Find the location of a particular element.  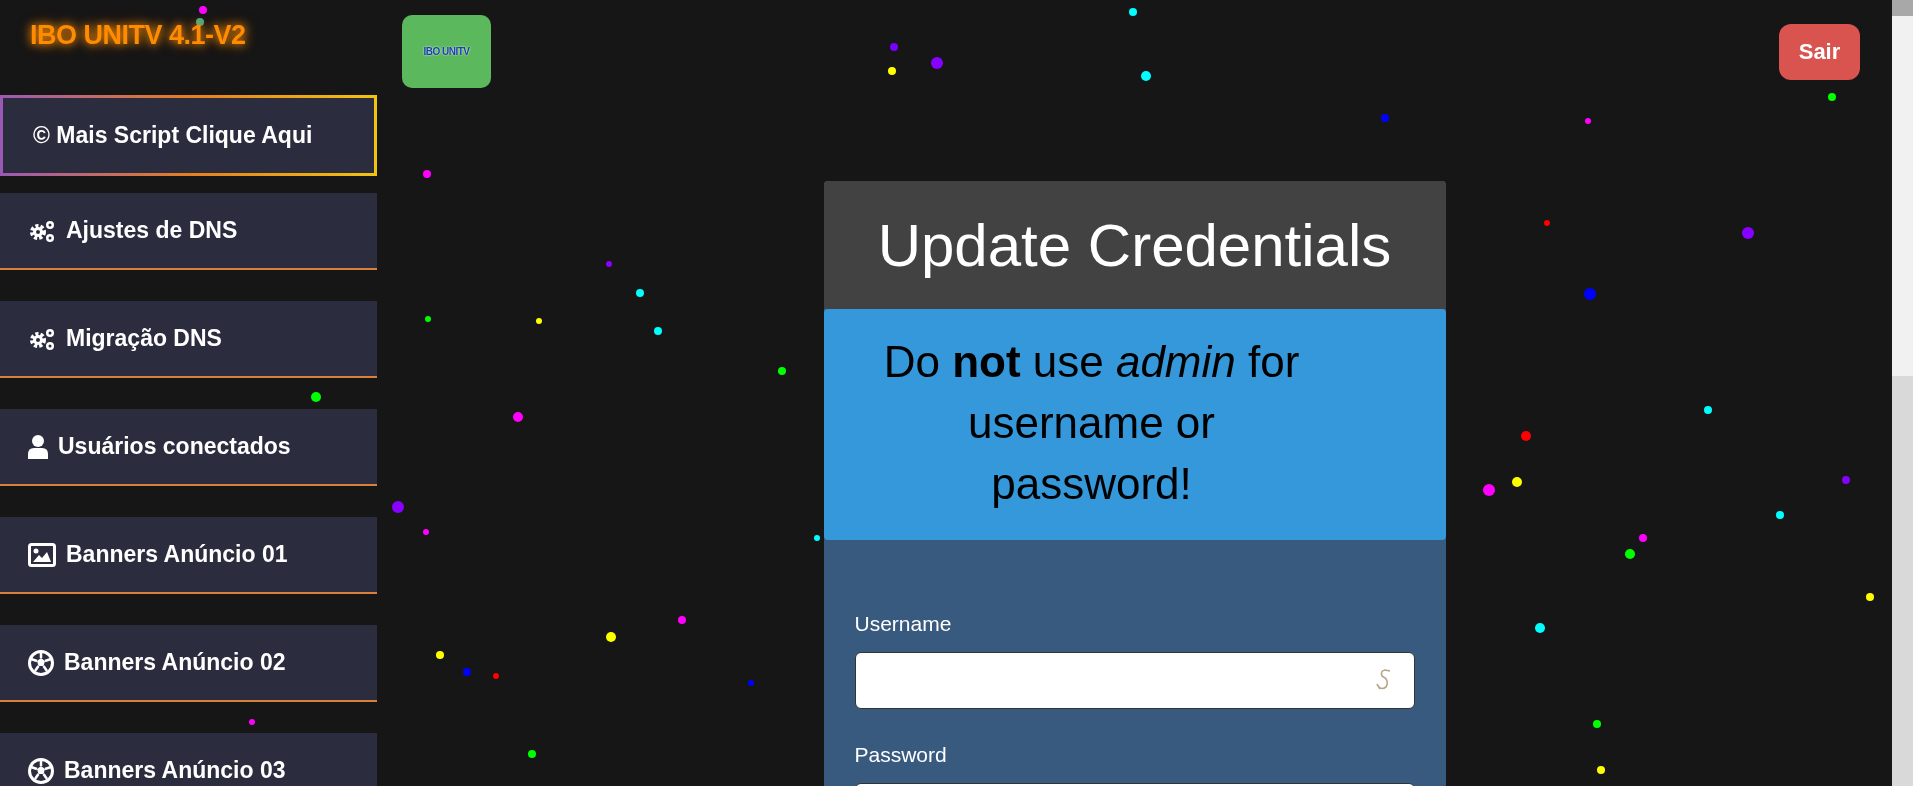

sidebar-item: Banners Anúncio 03 is located at coordinates (188, 759).